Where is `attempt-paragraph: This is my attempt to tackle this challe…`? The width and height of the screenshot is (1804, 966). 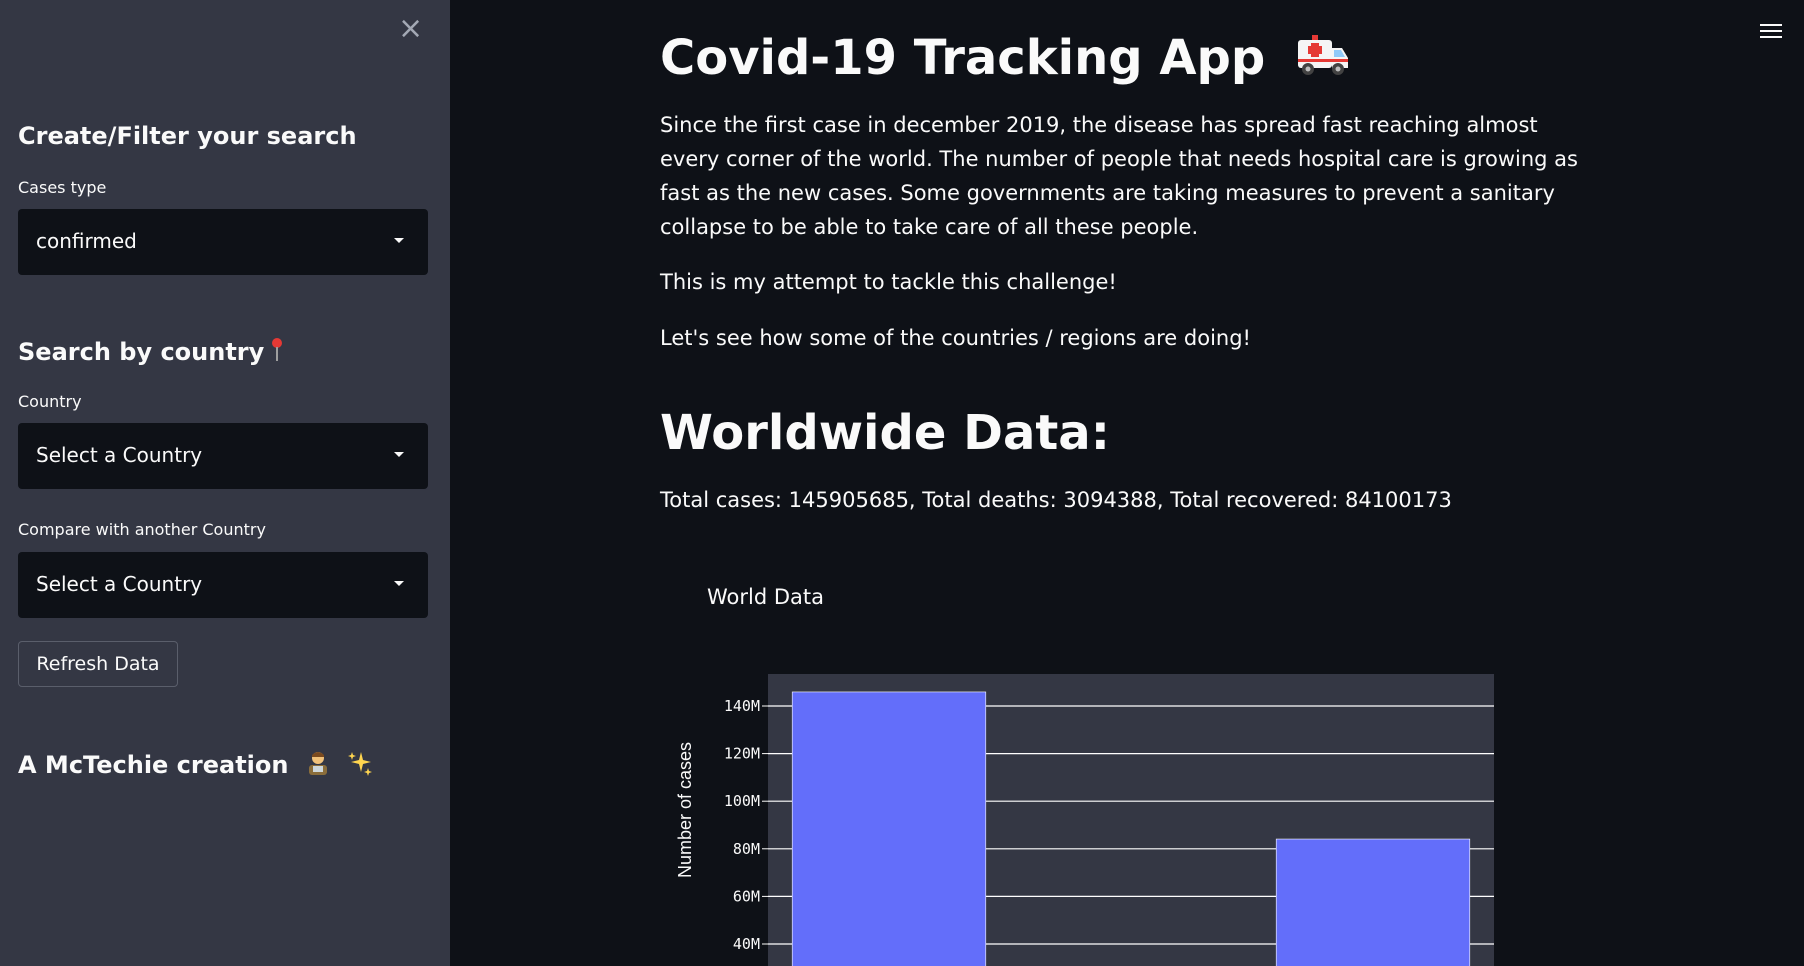
attempt-paragraph: This is my attempt to tackle this challe… is located at coordinates (888, 282).